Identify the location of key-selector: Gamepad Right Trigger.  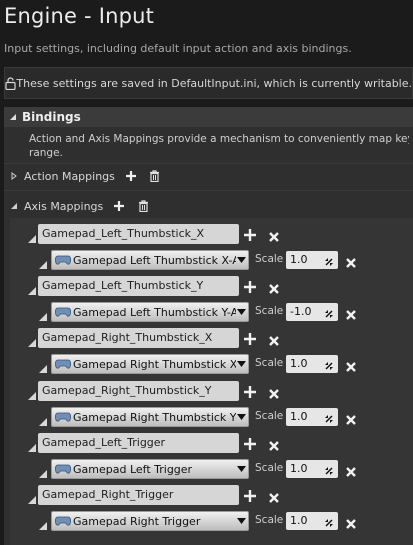
(150, 521).